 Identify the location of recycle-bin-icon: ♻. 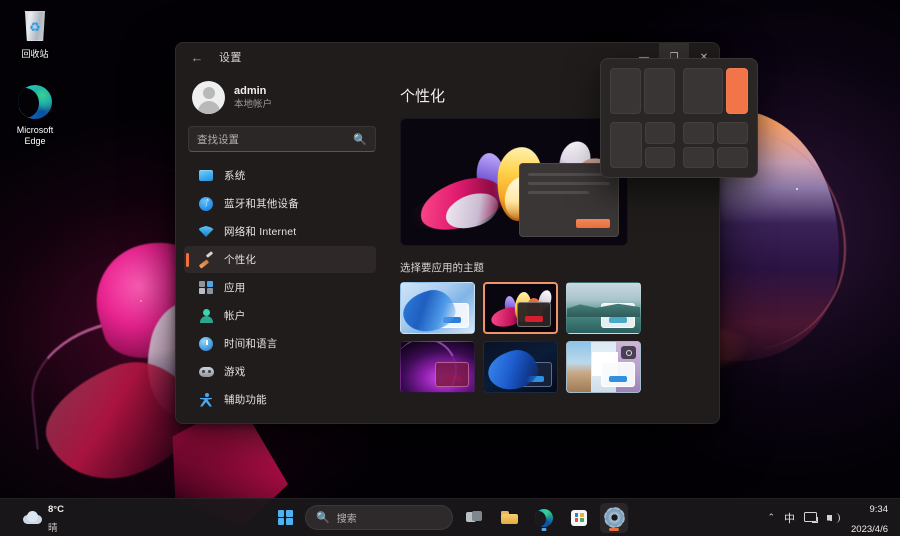
(35, 26).